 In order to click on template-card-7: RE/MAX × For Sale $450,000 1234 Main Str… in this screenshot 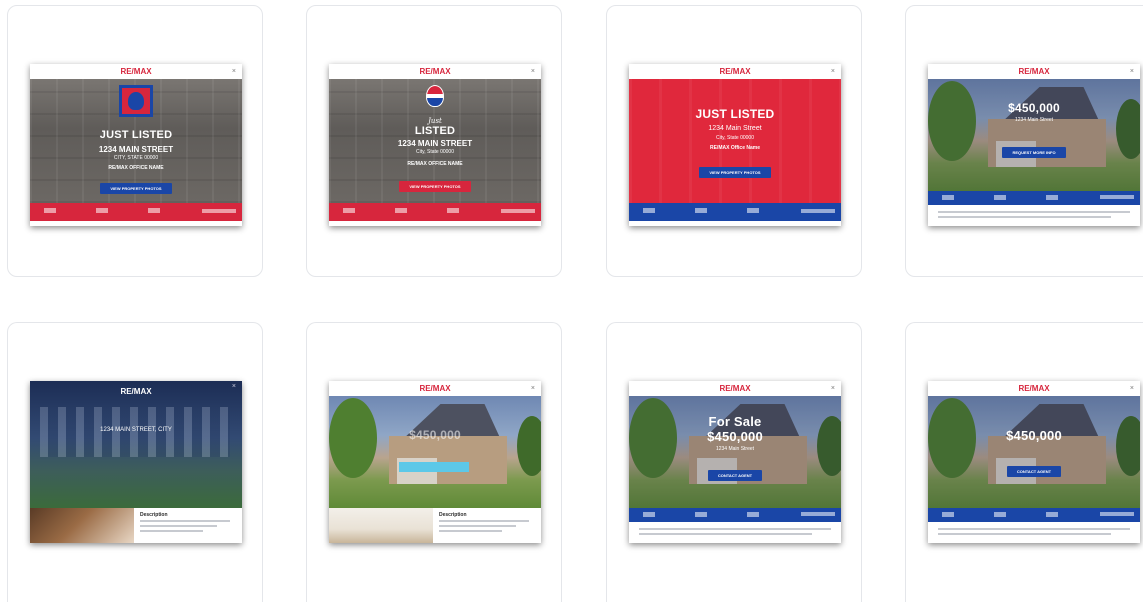, I will do `click(734, 462)`.